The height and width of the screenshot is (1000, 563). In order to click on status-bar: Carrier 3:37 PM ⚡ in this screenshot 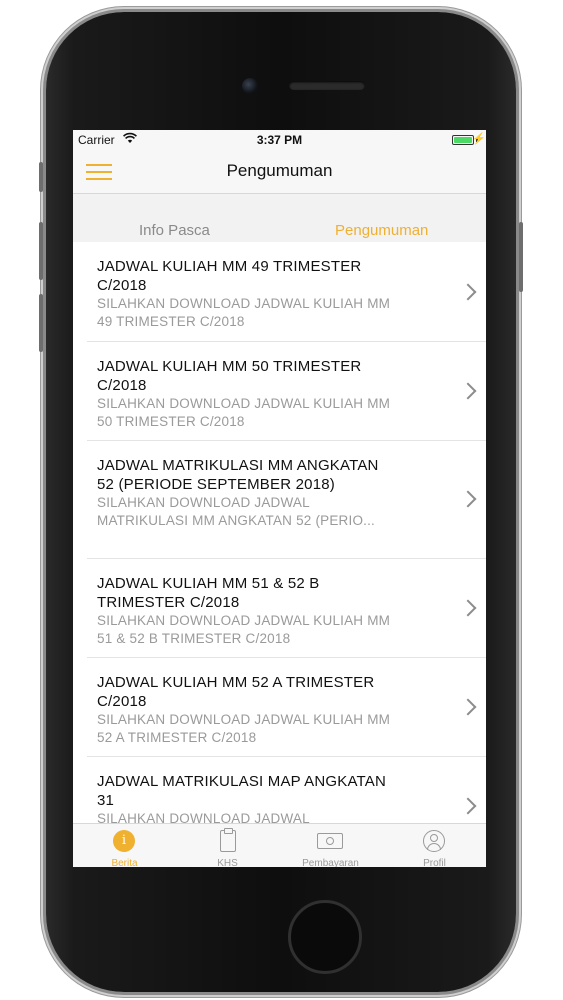, I will do `click(279, 140)`.